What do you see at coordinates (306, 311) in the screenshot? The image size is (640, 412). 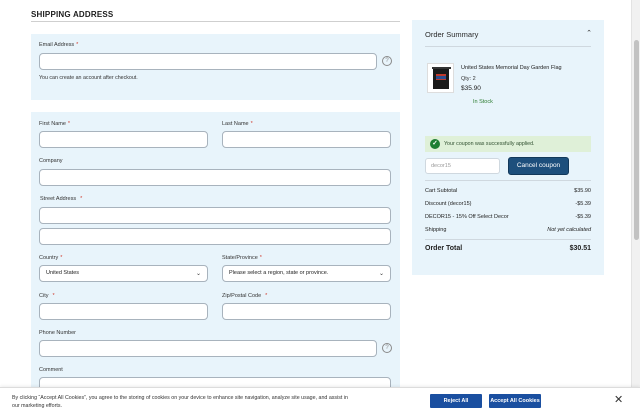 I see `zip-field` at bounding box center [306, 311].